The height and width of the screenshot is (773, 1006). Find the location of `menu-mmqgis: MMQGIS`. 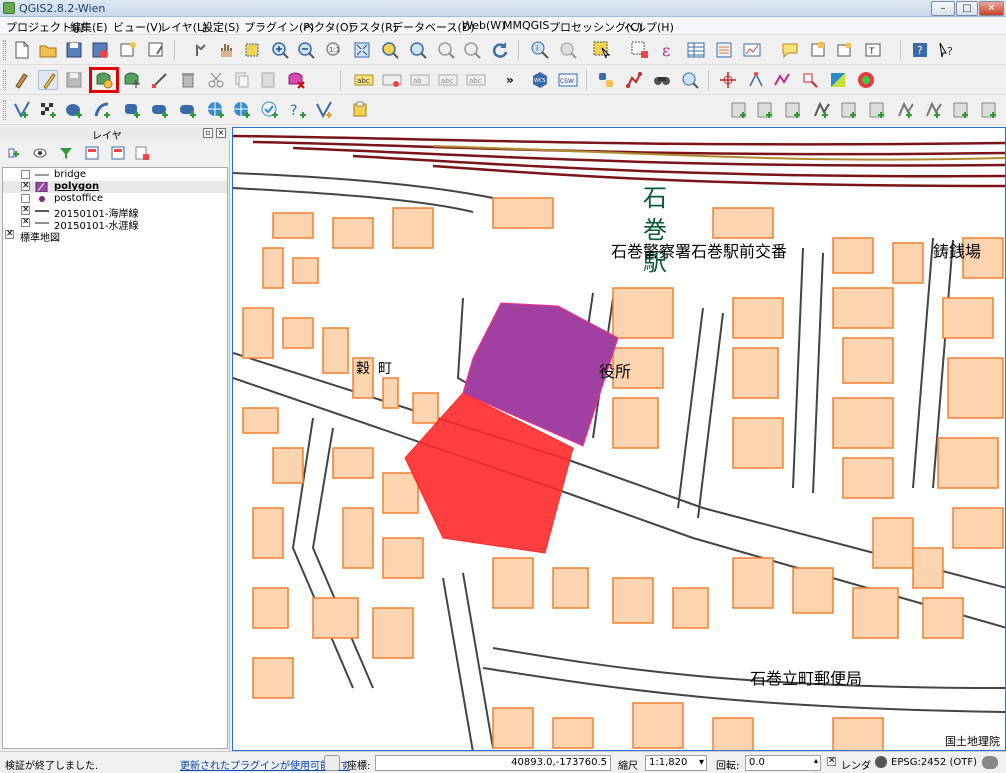

menu-mmqgis: MMQGIS is located at coordinates (526, 25).